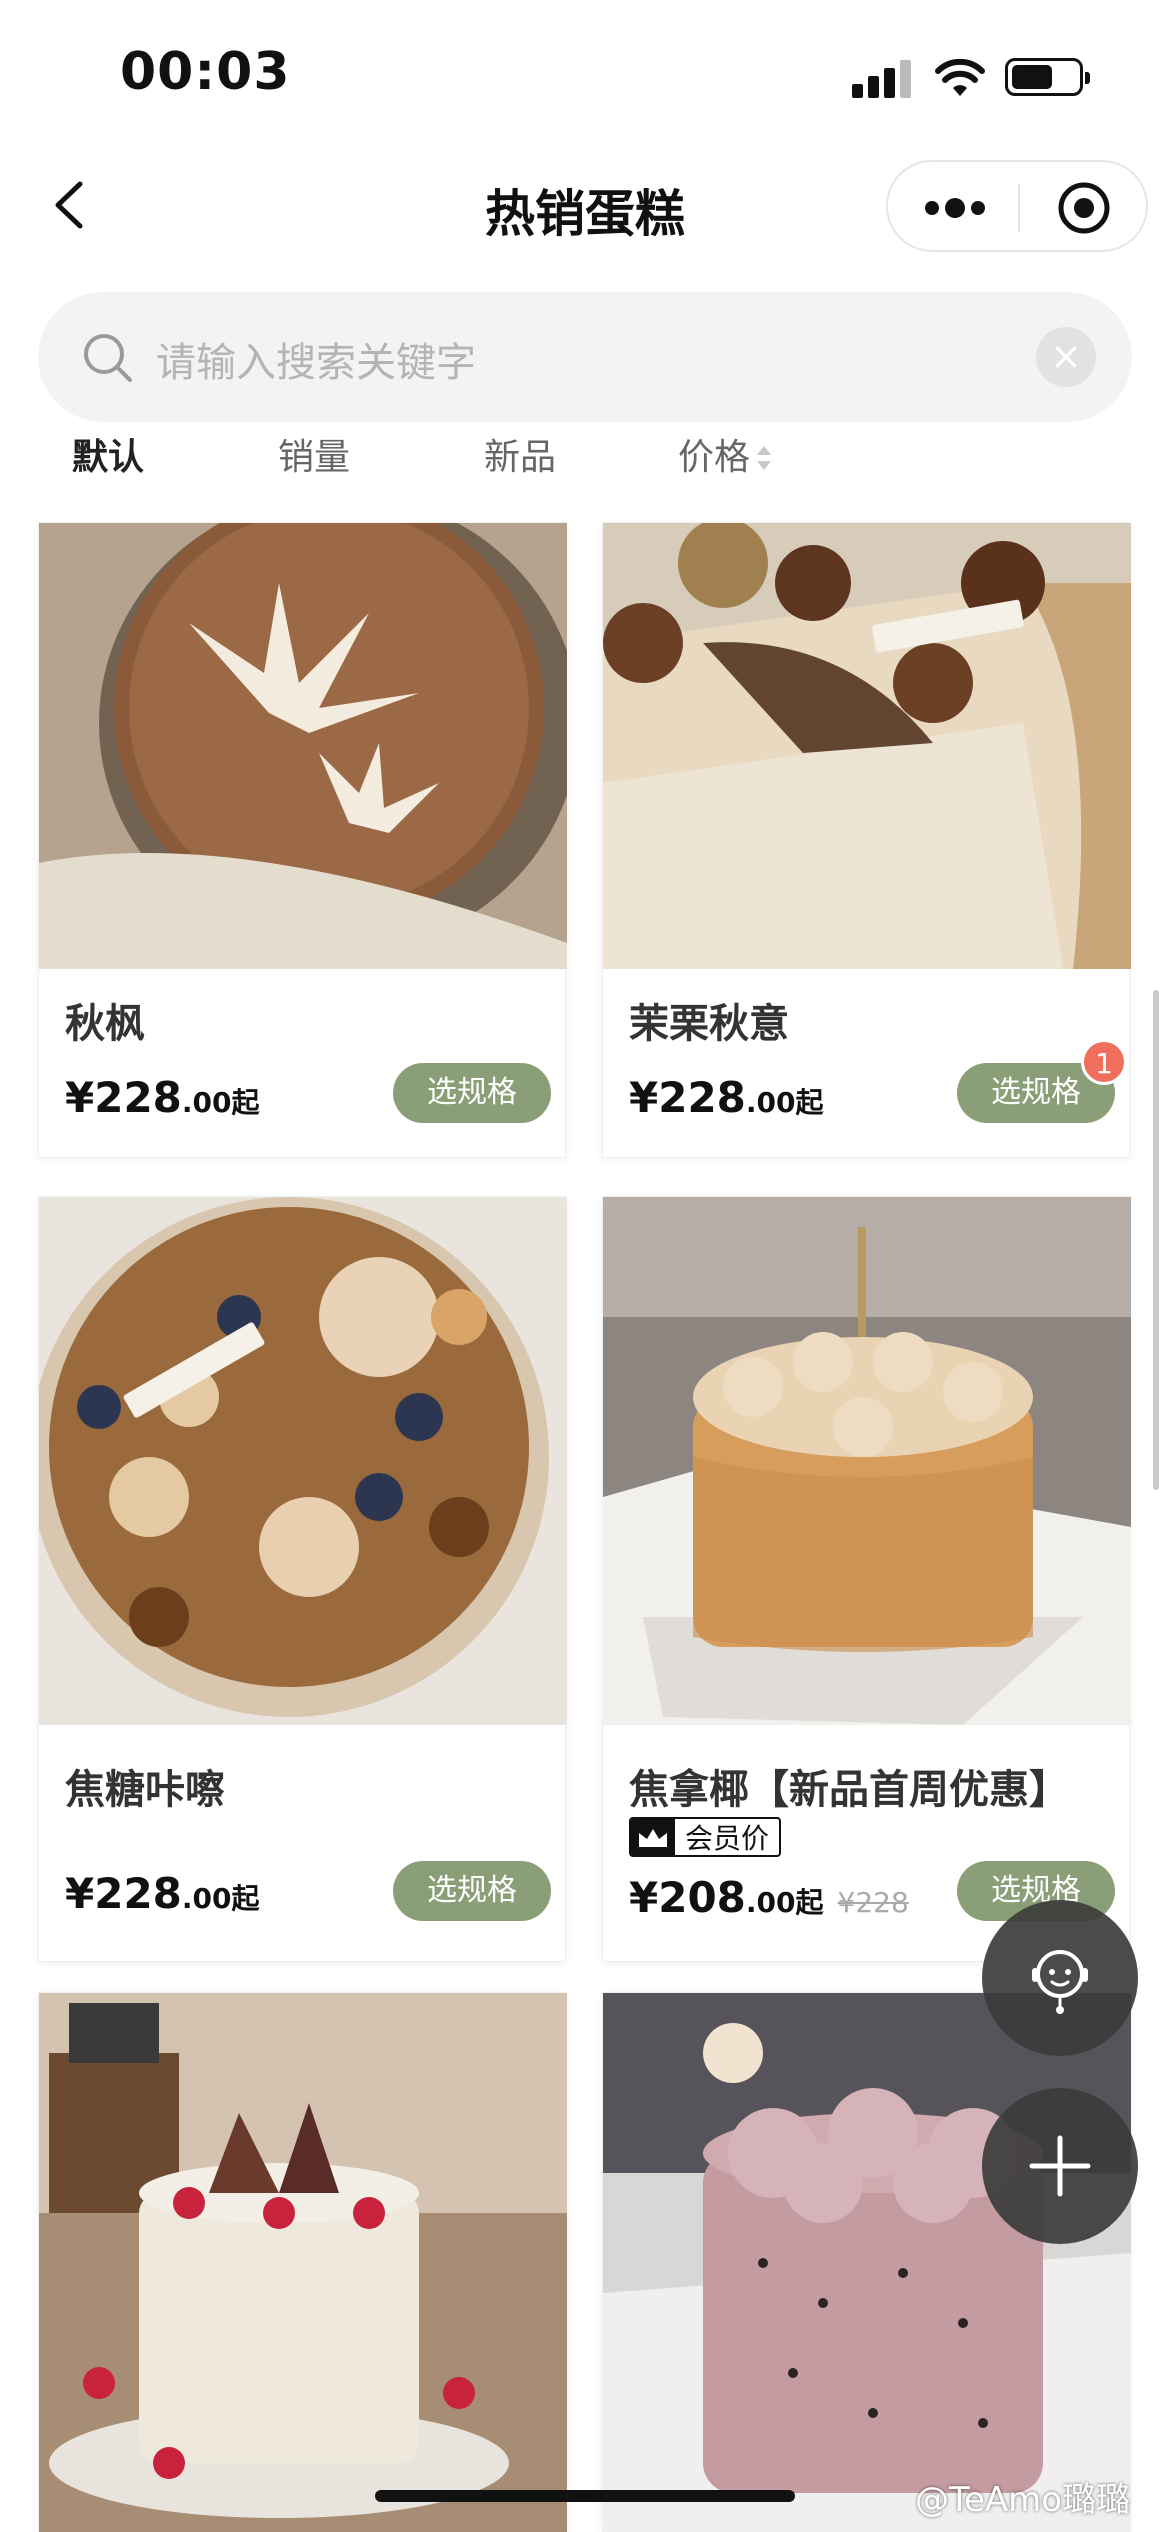 This screenshot has width=1170, height=2532. I want to click on status-bar: 00:03, so click(585, 75).